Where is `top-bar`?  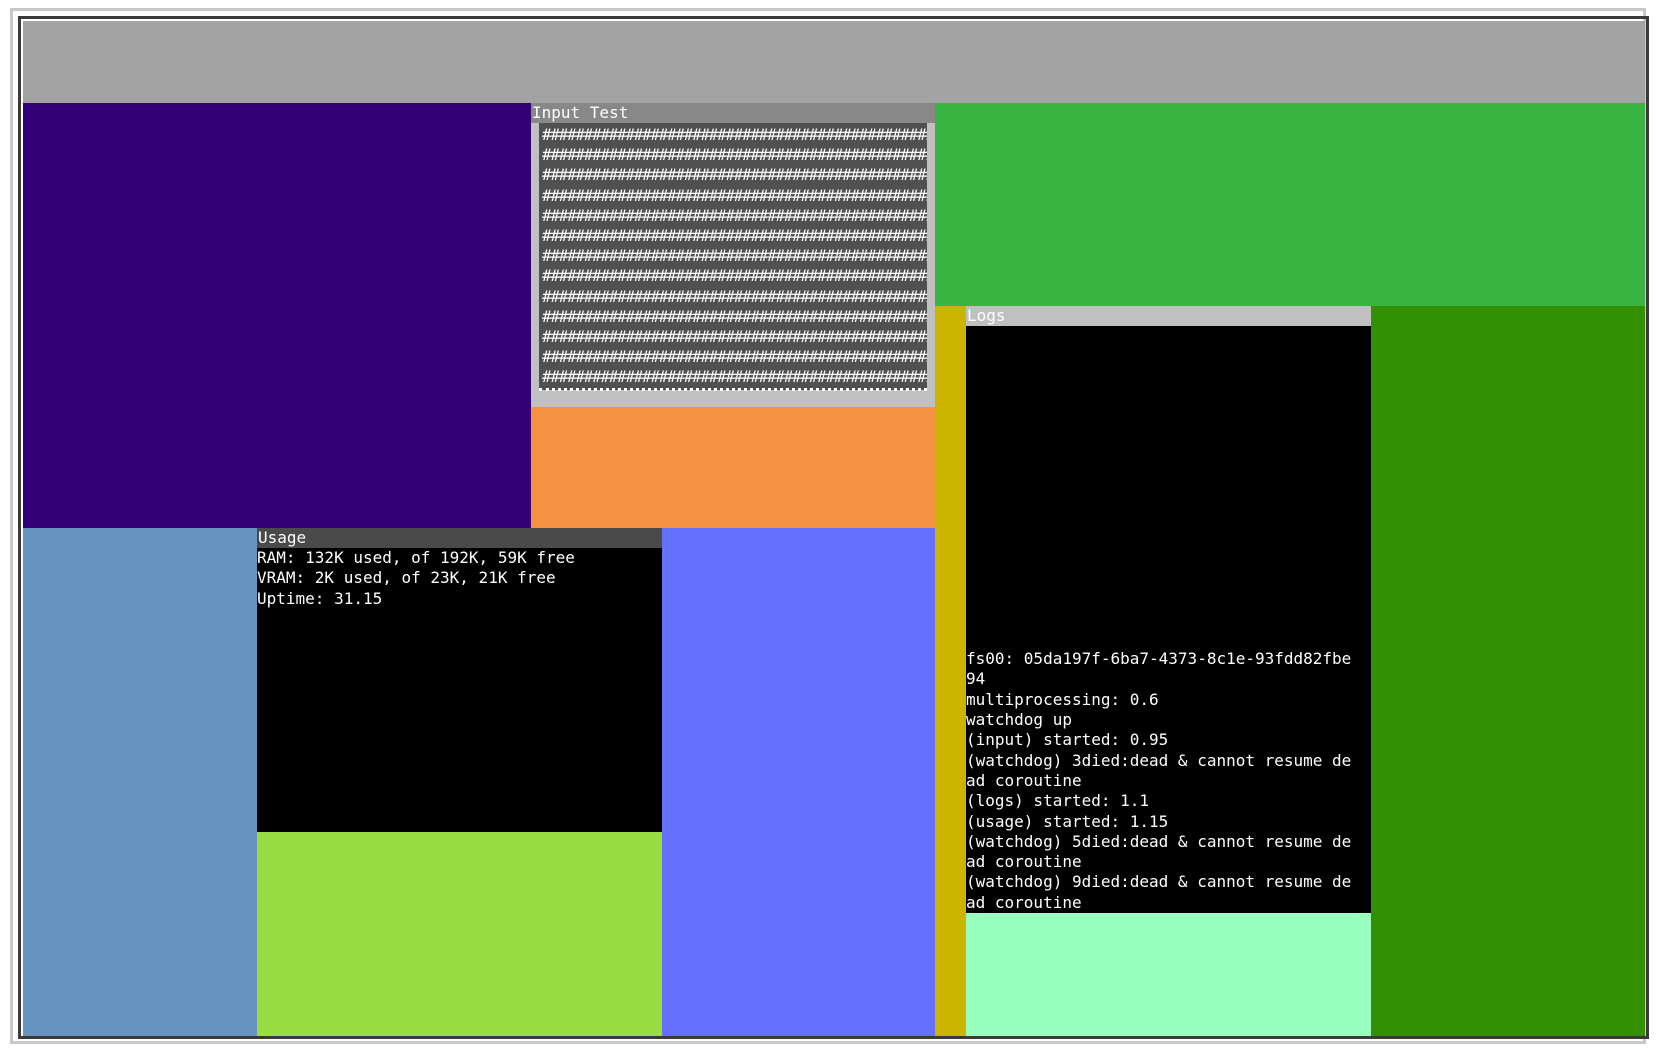
top-bar is located at coordinates (834, 62).